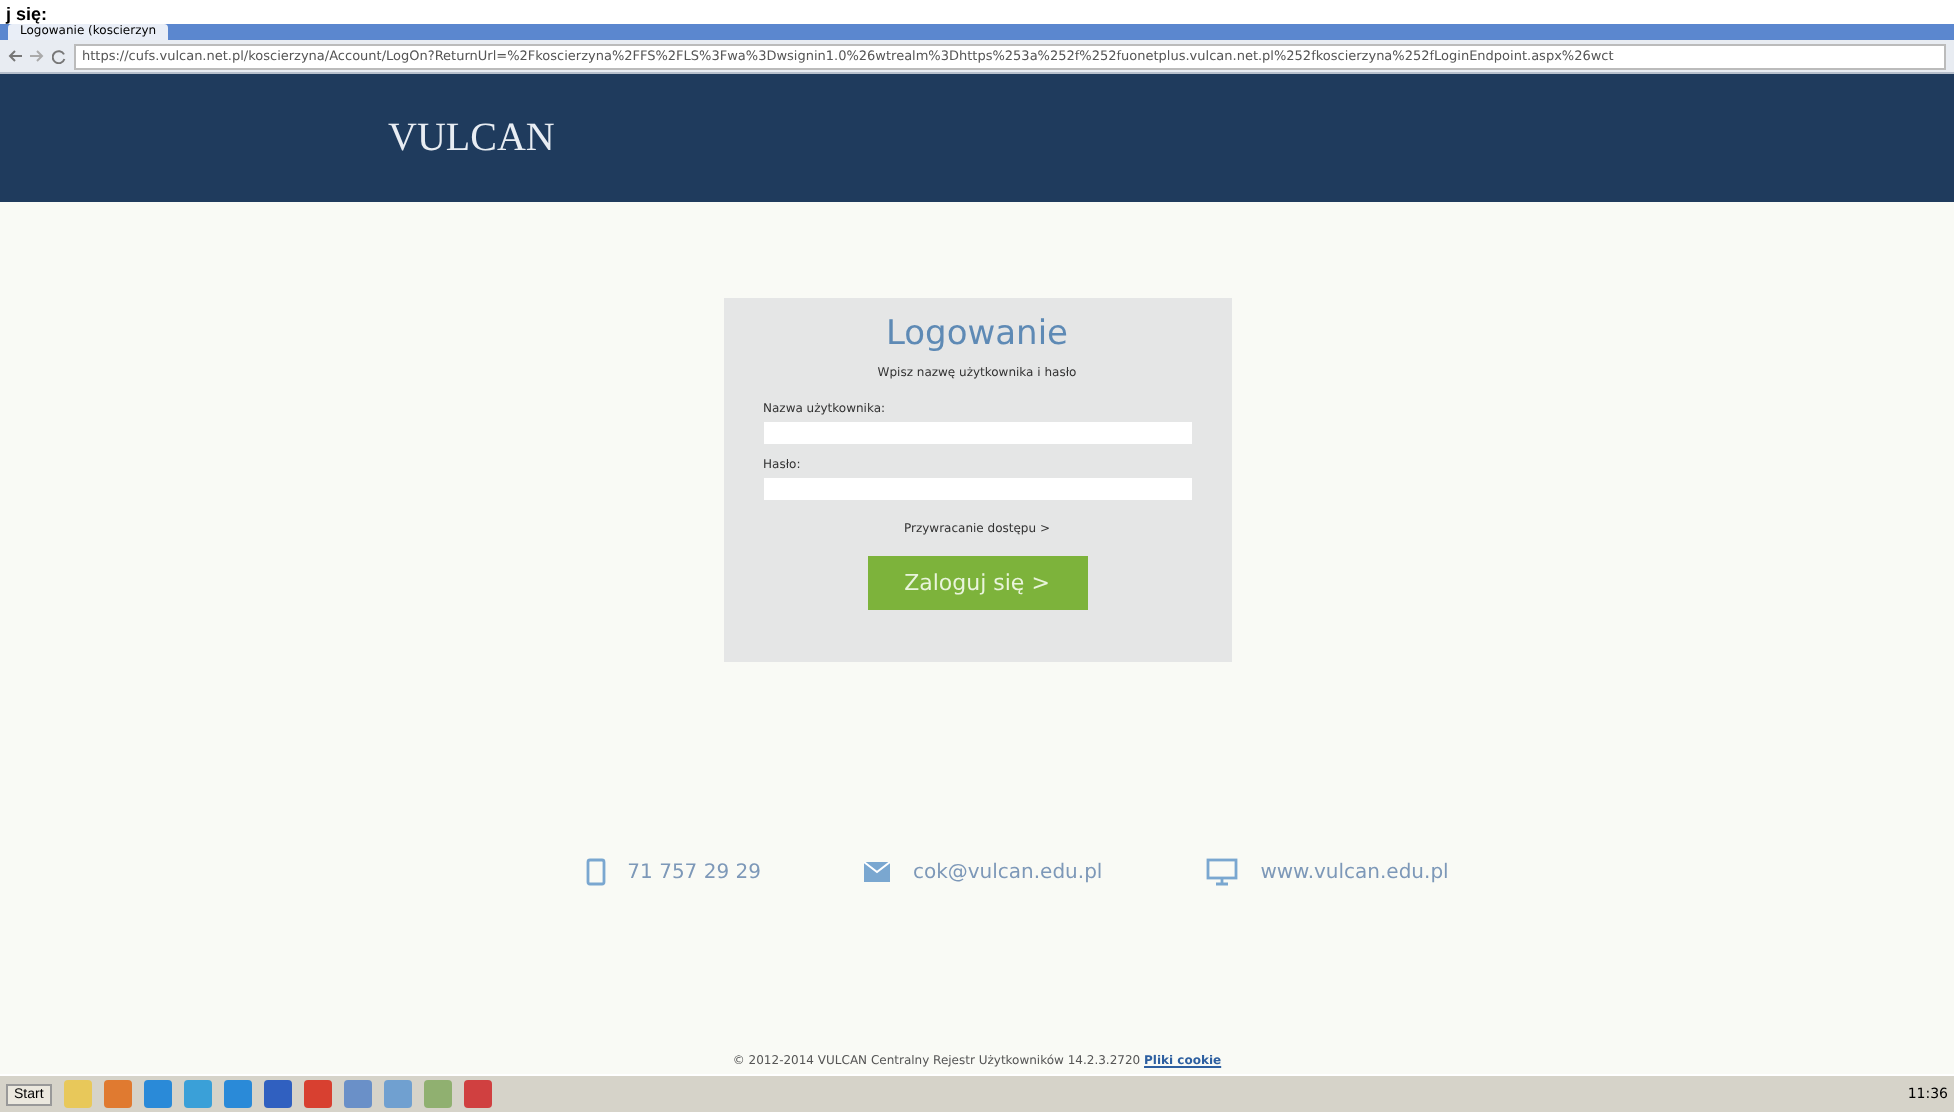 This screenshot has width=1954, height=1112. What do you see at coordinates (37, 56) in the screenshot?
I see `forward-icon` at bounding box center [37, 56].